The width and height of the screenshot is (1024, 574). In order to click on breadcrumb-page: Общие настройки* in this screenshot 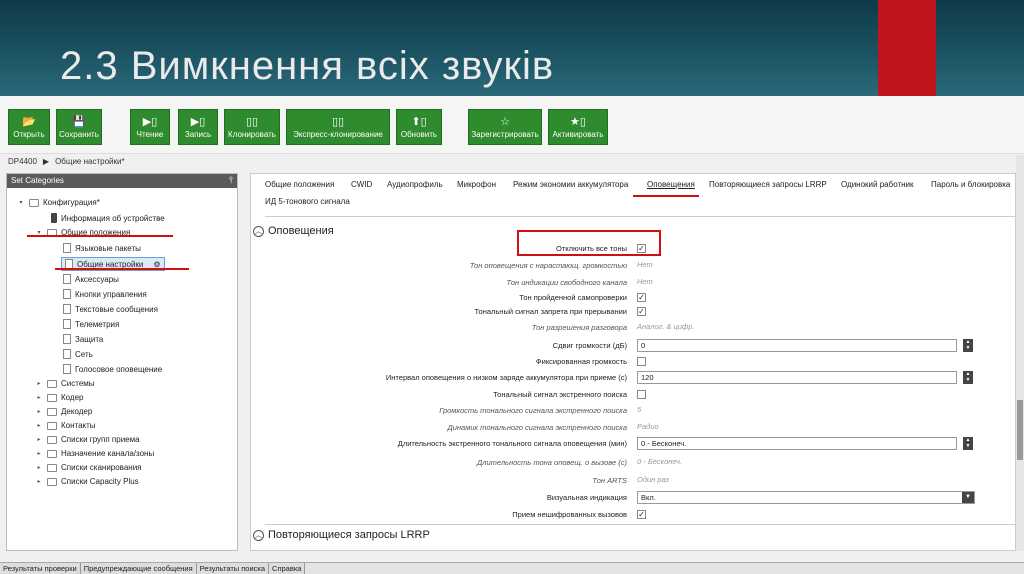, I will do `click(90, 161)`.